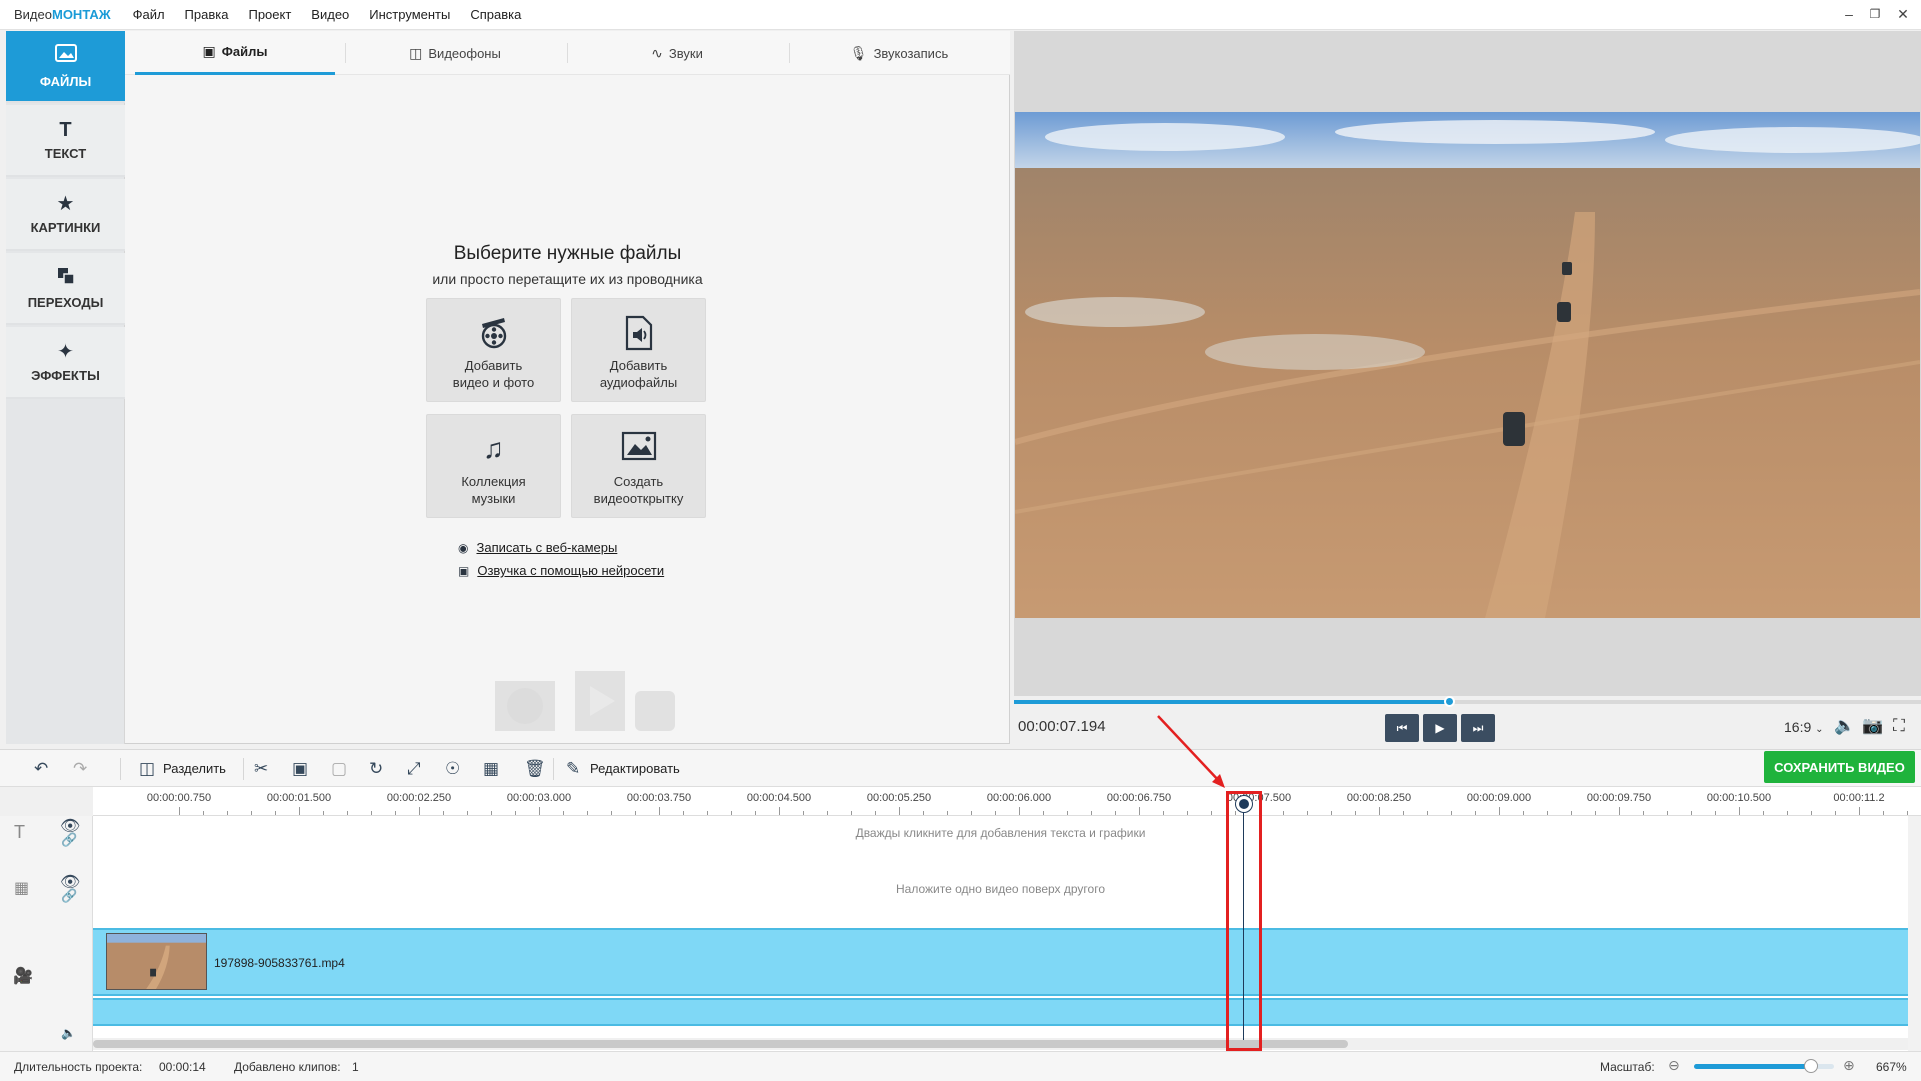 Image resolution: width=1921 pixels, height=1081 pixels. I want to click on minimize-icon: –, so click(1849, 14).